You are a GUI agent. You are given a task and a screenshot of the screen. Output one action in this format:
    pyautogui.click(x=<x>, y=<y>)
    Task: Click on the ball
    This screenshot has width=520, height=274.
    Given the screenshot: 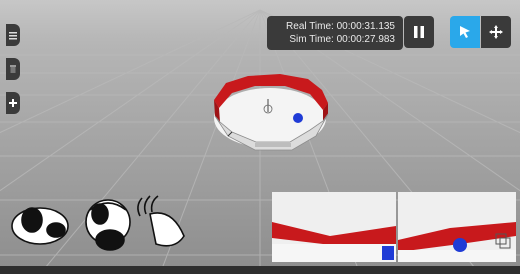 What is the action you would take?
    pyautogui.click(x=298, y=118)
    